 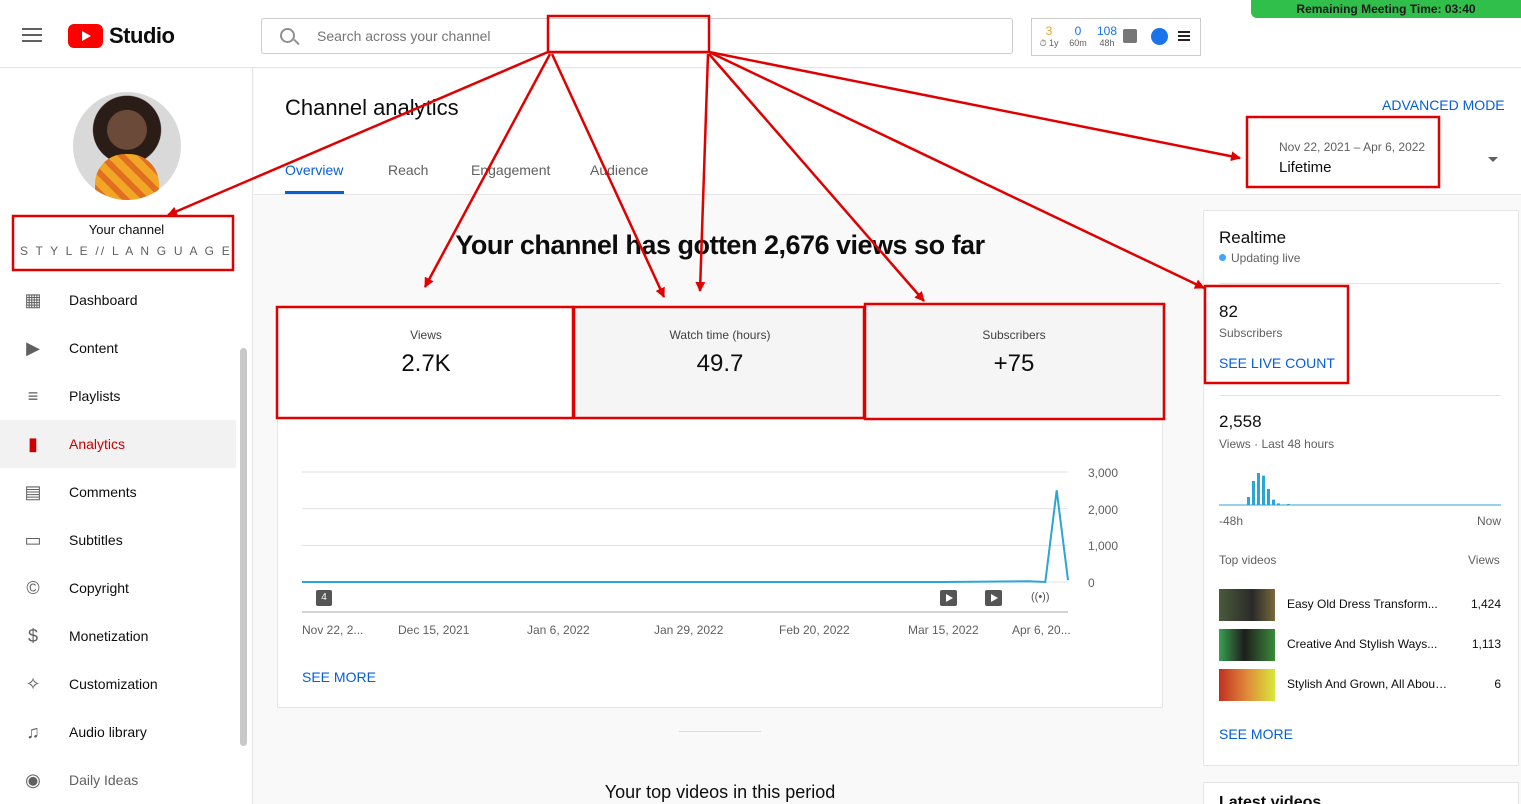 What do you see at coordinates (689, 630) in the screenshot?
I see `x-tick-label: Jan 29, 2022` at bounding box center [689, 630].